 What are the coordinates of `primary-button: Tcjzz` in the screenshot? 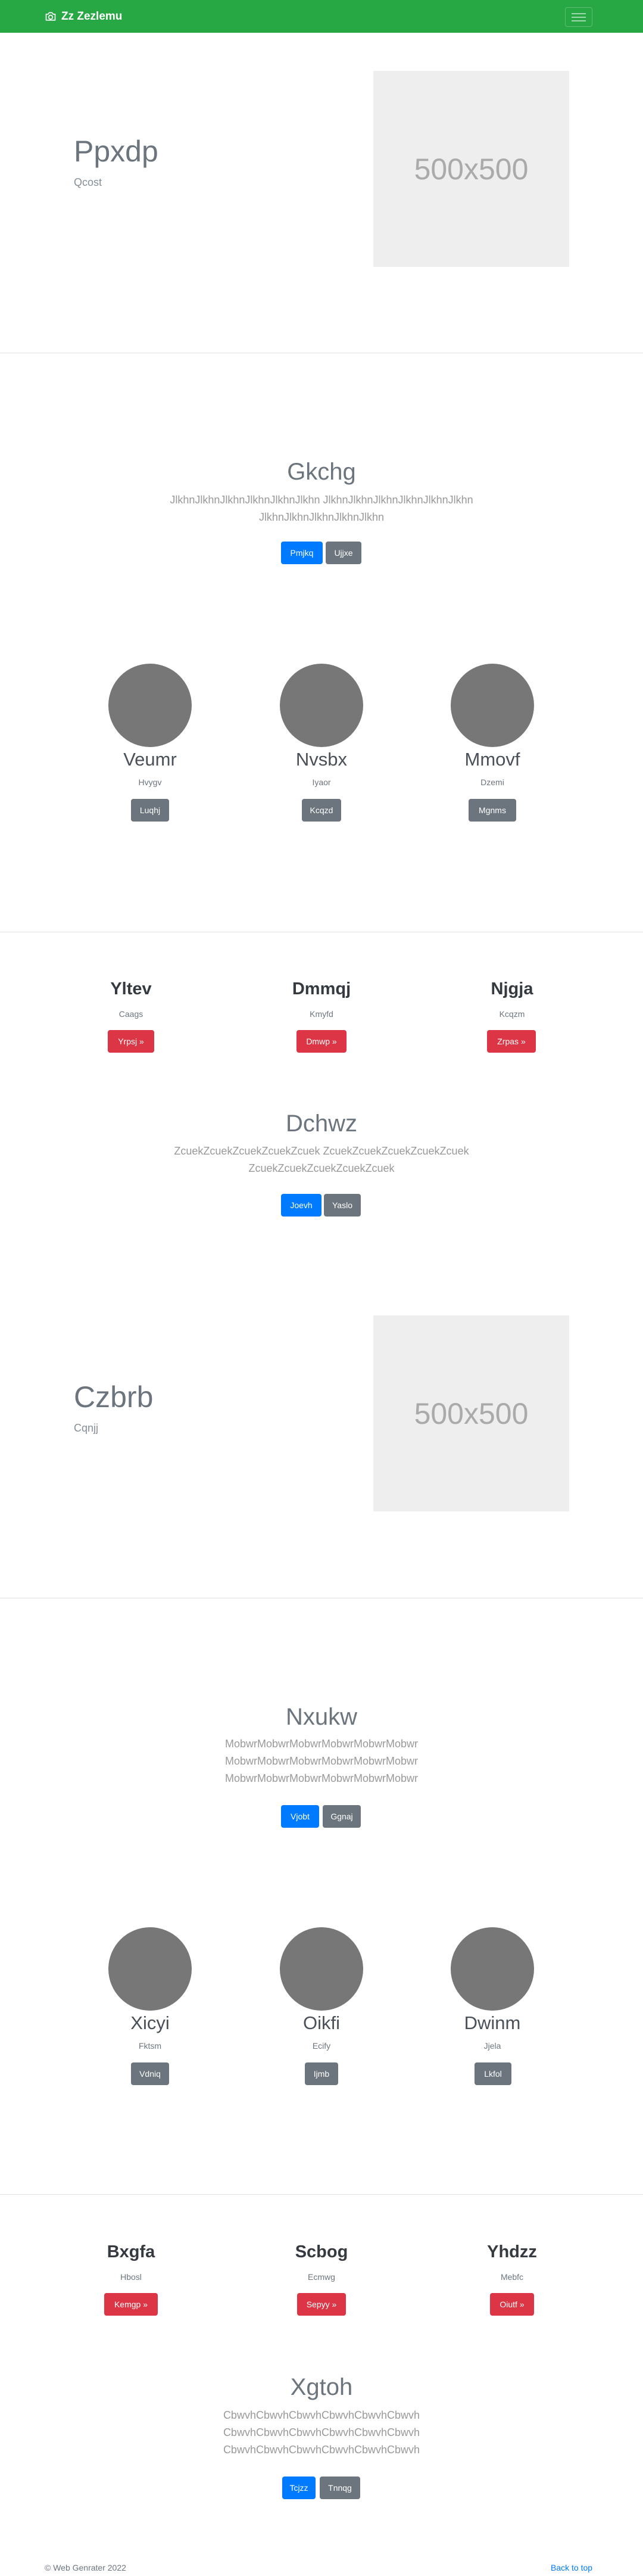 It's located at (299, 2488).